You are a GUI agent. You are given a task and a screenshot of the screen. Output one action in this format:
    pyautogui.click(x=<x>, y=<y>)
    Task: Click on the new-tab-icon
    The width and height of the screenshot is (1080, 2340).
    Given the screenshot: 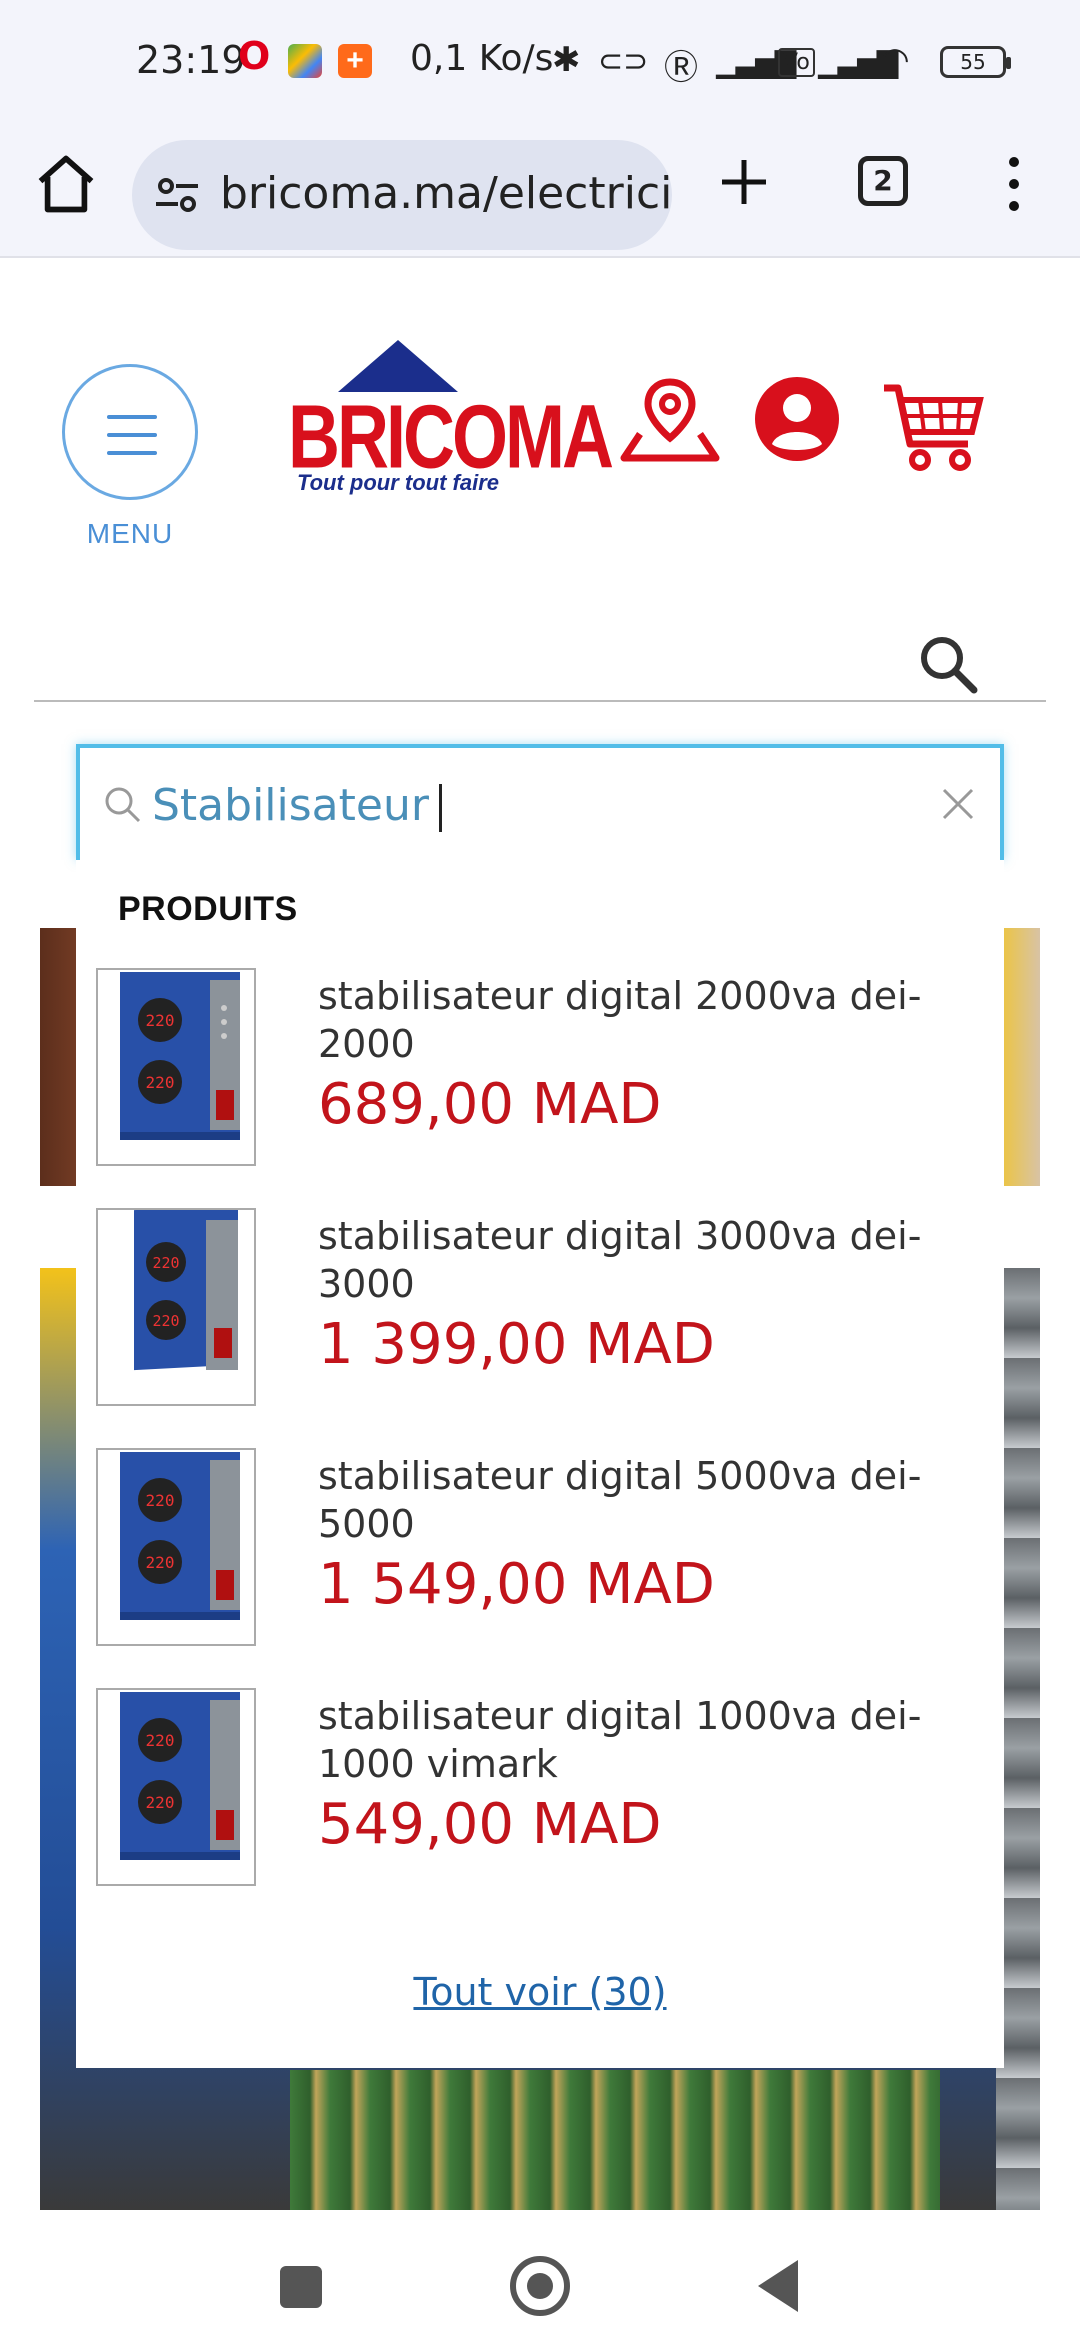 What is the action you would take?
    pyautogui.click(x=744, y=182)
    